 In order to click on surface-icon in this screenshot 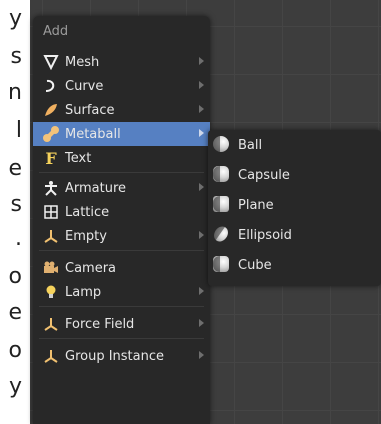, I will do `click(51, 110)`.